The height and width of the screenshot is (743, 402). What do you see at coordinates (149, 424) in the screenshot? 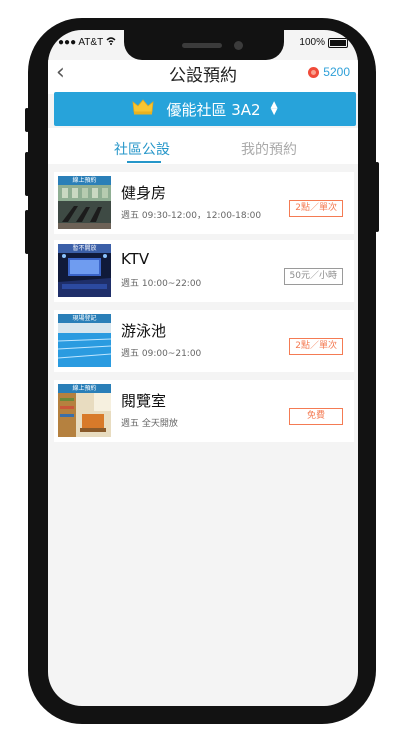
I see `facility-hours: 週五 全天開放` at bounding box center [149, 424].